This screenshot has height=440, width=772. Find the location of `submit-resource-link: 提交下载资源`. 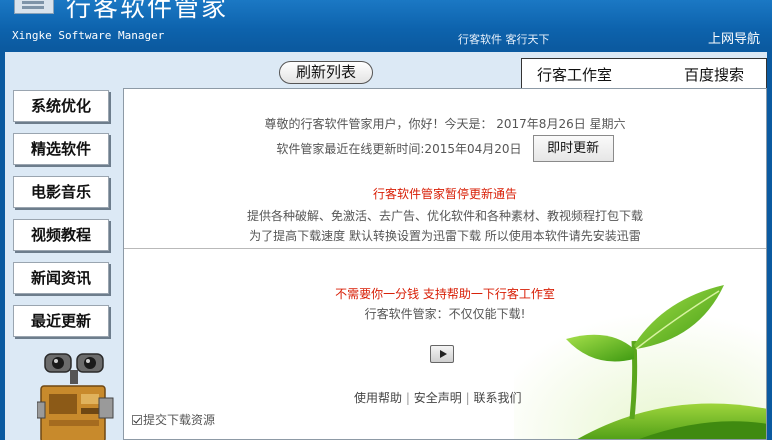

submit-resource-link: 提交下载资源 is located at coordinates (173, 419).